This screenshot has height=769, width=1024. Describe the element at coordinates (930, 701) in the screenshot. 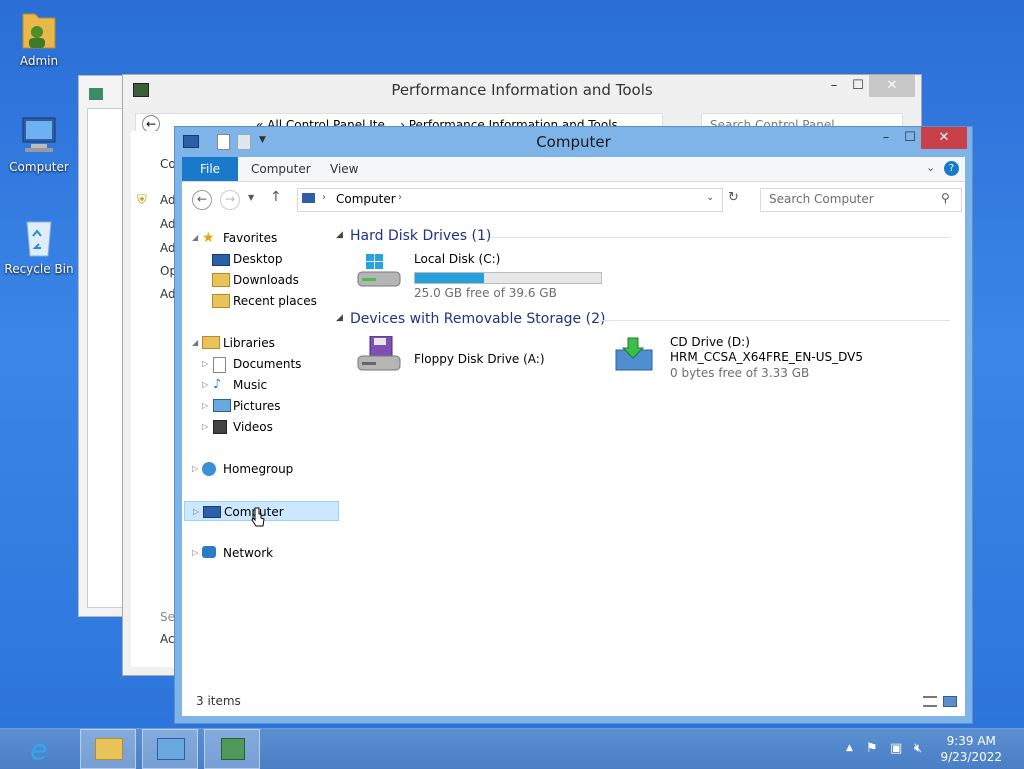

I see `details-view-icon` at that location.